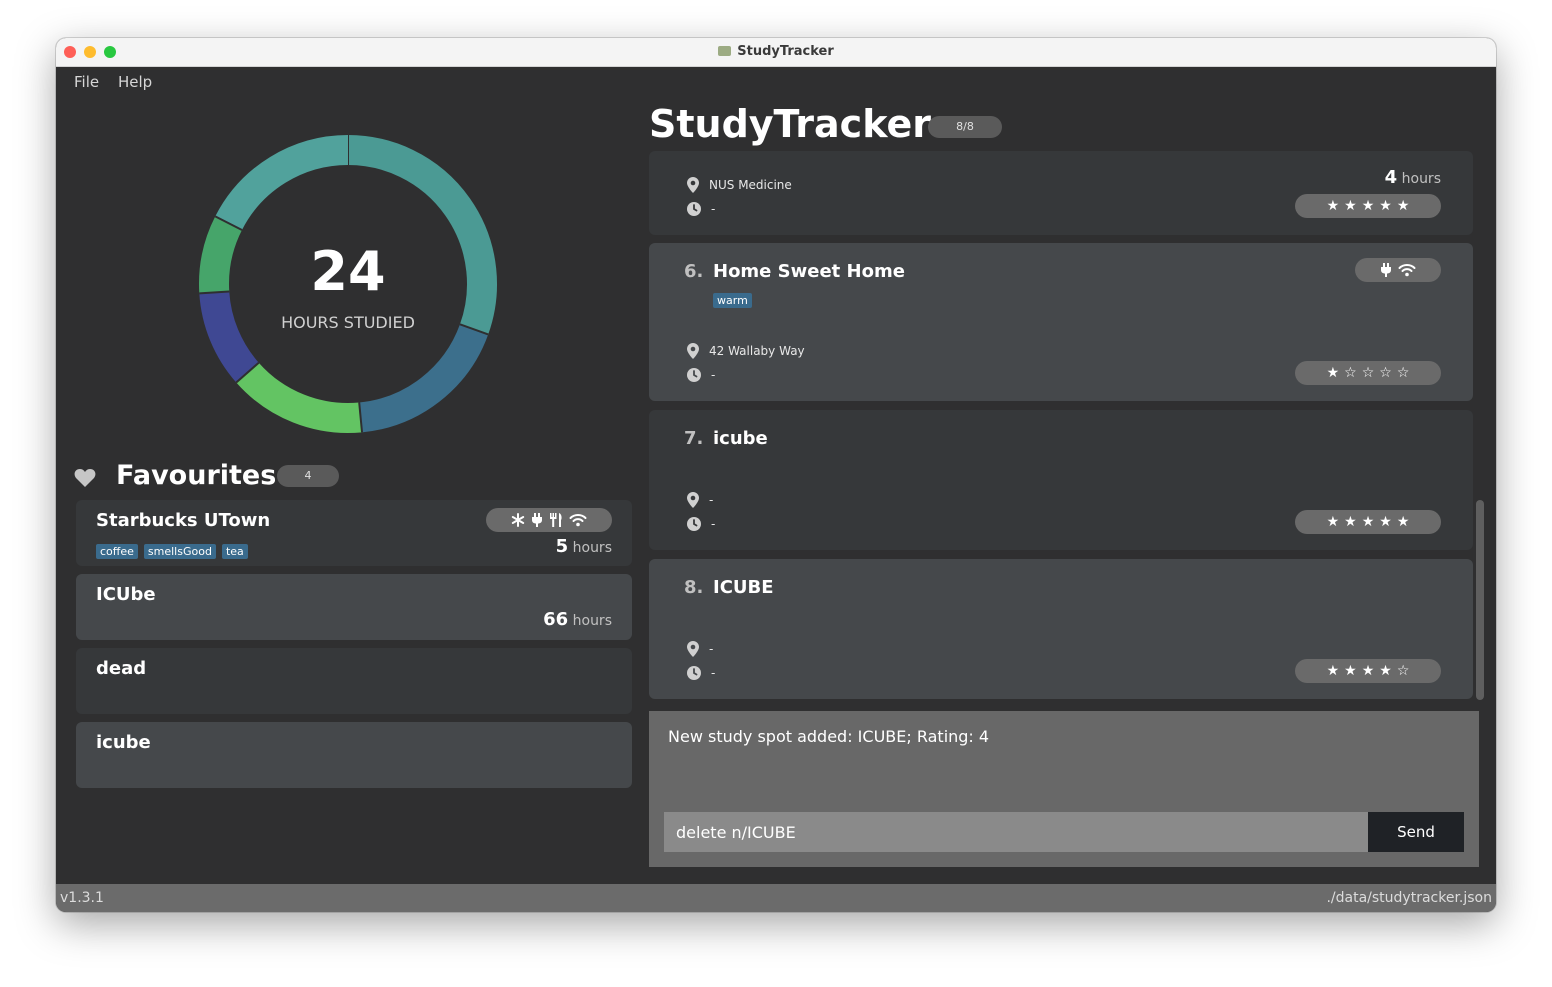 This screenshot has width=1552, height=987. Describe the element at coordinates (126, 594) in the screenshot. I see `favourite-name: ICUbe` at that location.